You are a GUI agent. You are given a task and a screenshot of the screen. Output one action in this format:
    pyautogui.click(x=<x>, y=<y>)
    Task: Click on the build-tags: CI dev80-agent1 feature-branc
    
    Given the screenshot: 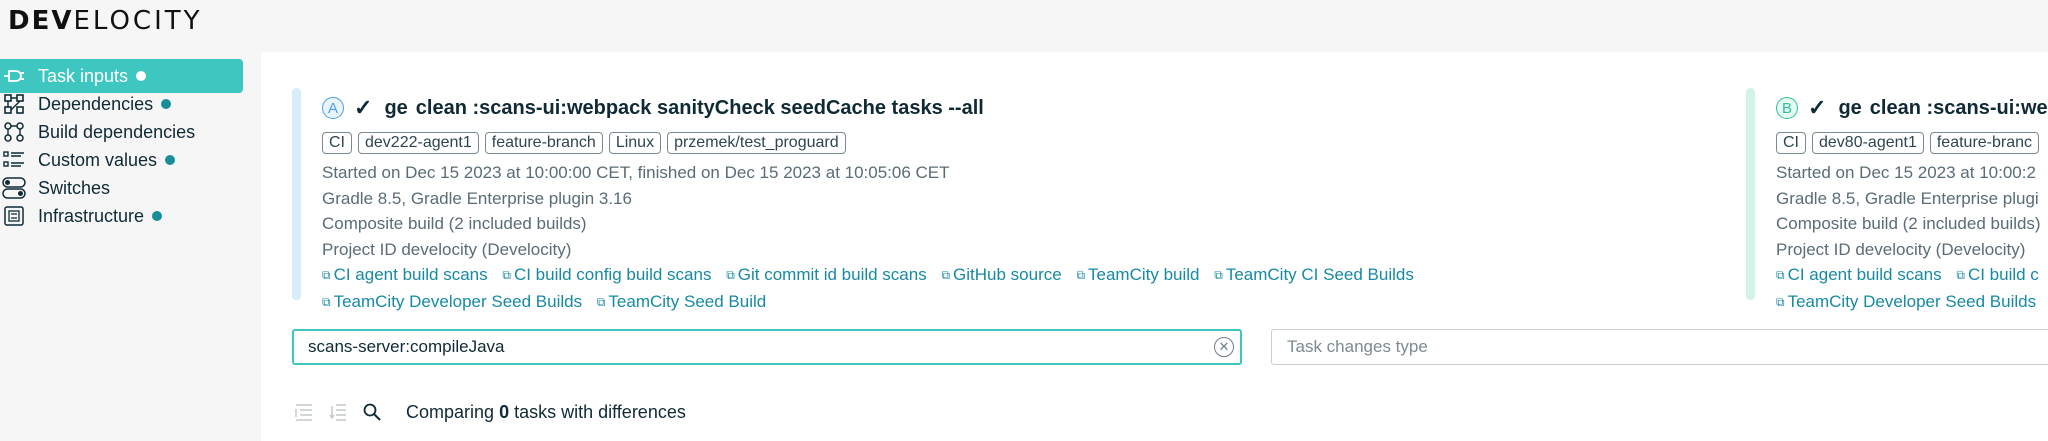 What is the action you would take?
    pyautogui.click(x=1912, y=143)
    